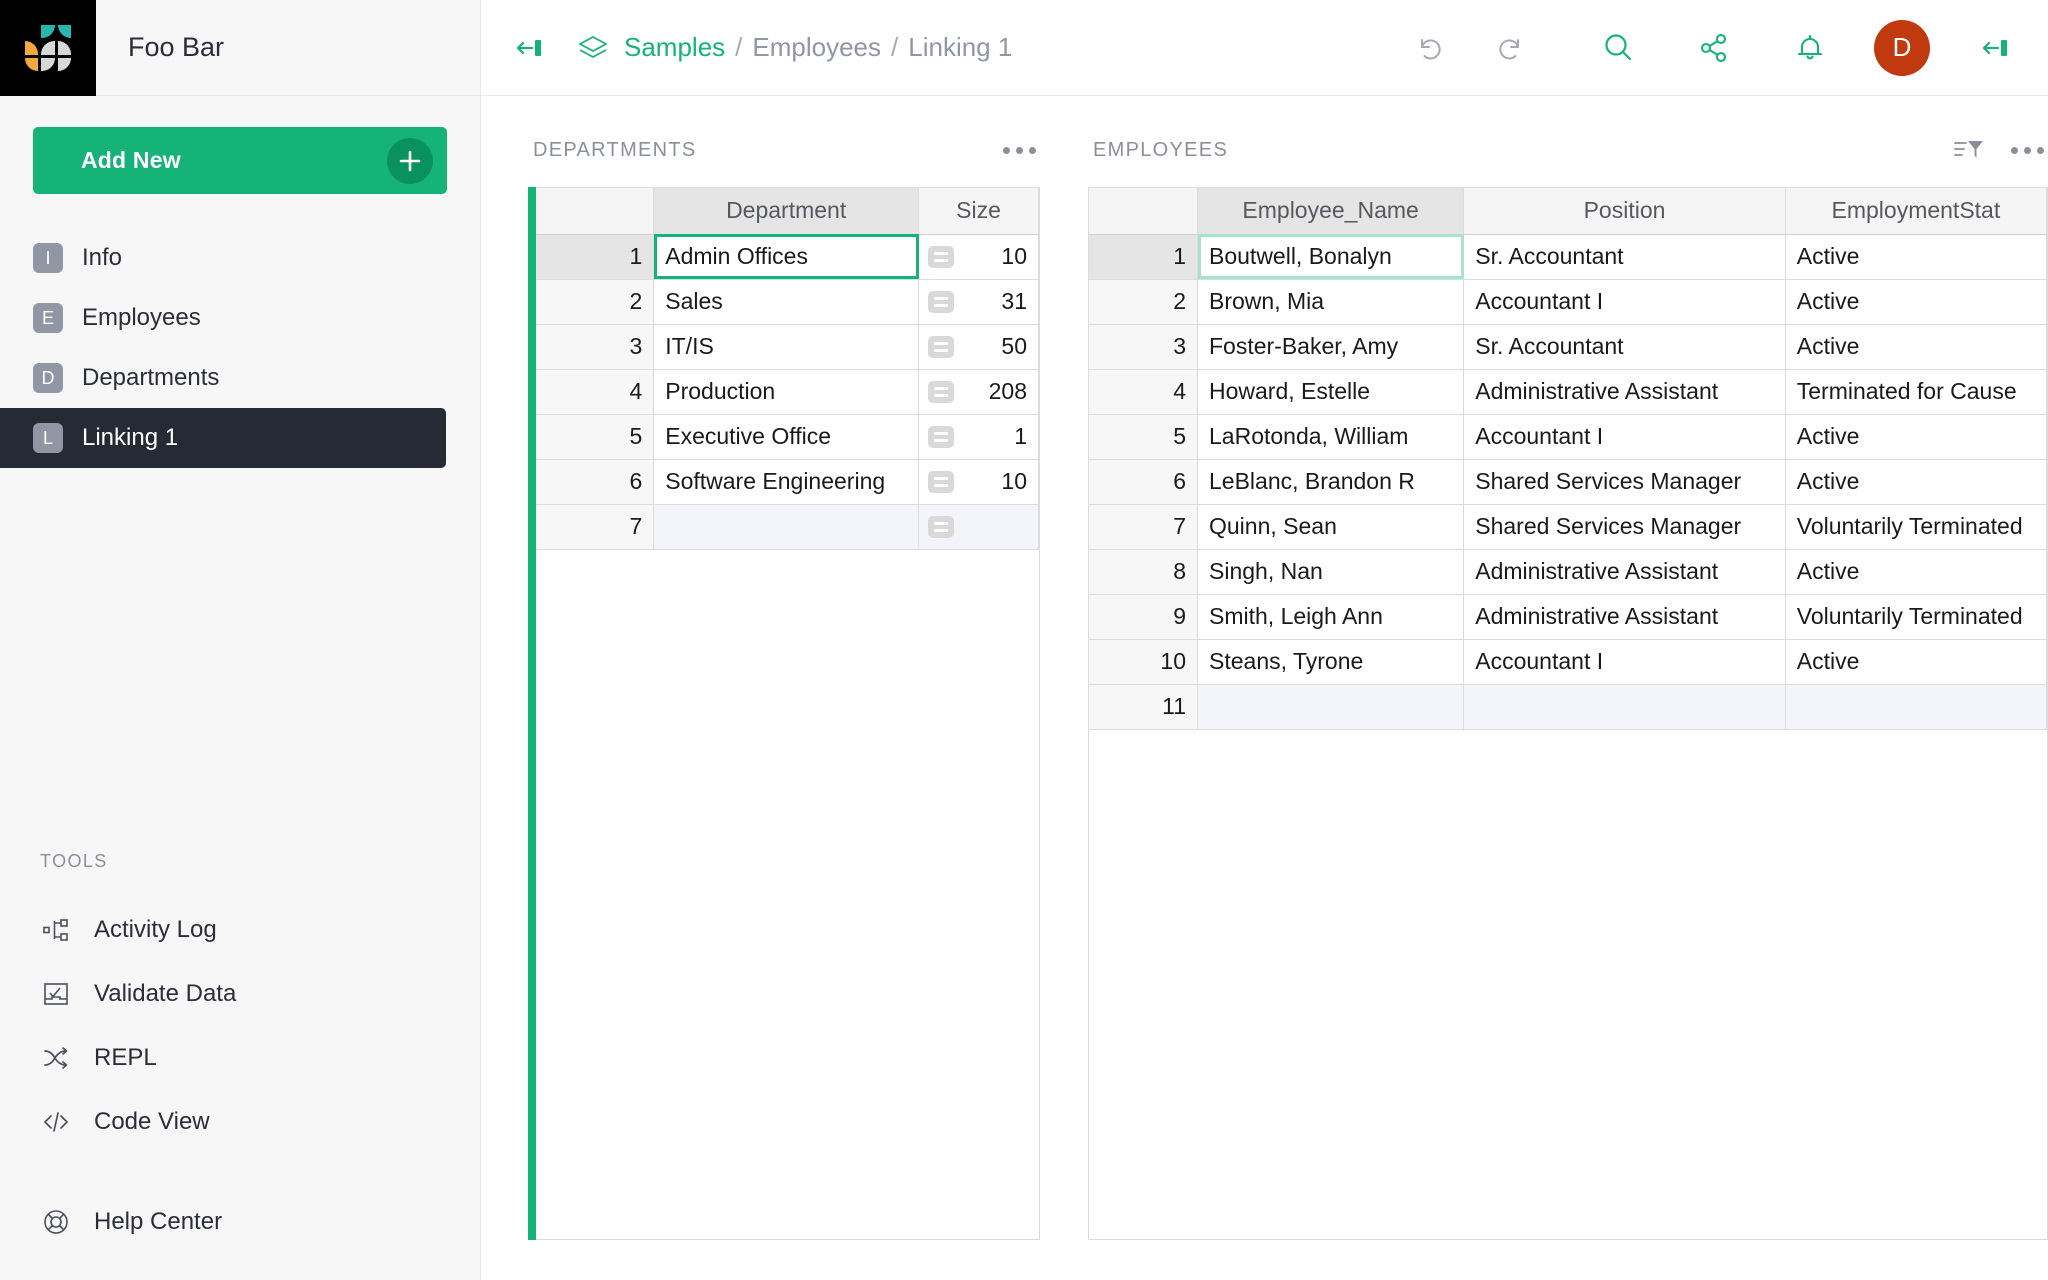  Describe the element at coordinates (1331, 257) in the screenshot. I see `cell-employee-name: Boutwell, Bonalyn` at that location.